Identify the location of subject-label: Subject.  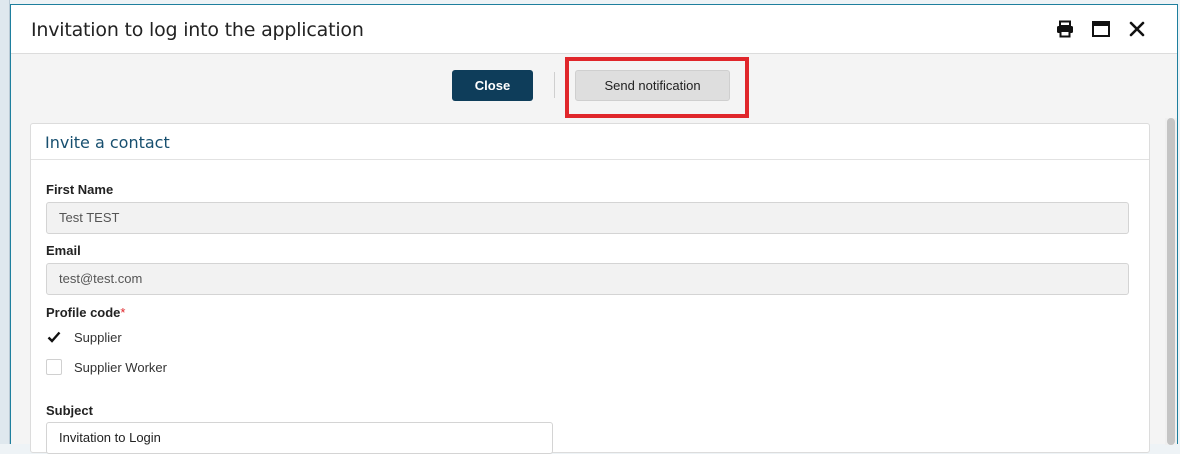
(69, 410).